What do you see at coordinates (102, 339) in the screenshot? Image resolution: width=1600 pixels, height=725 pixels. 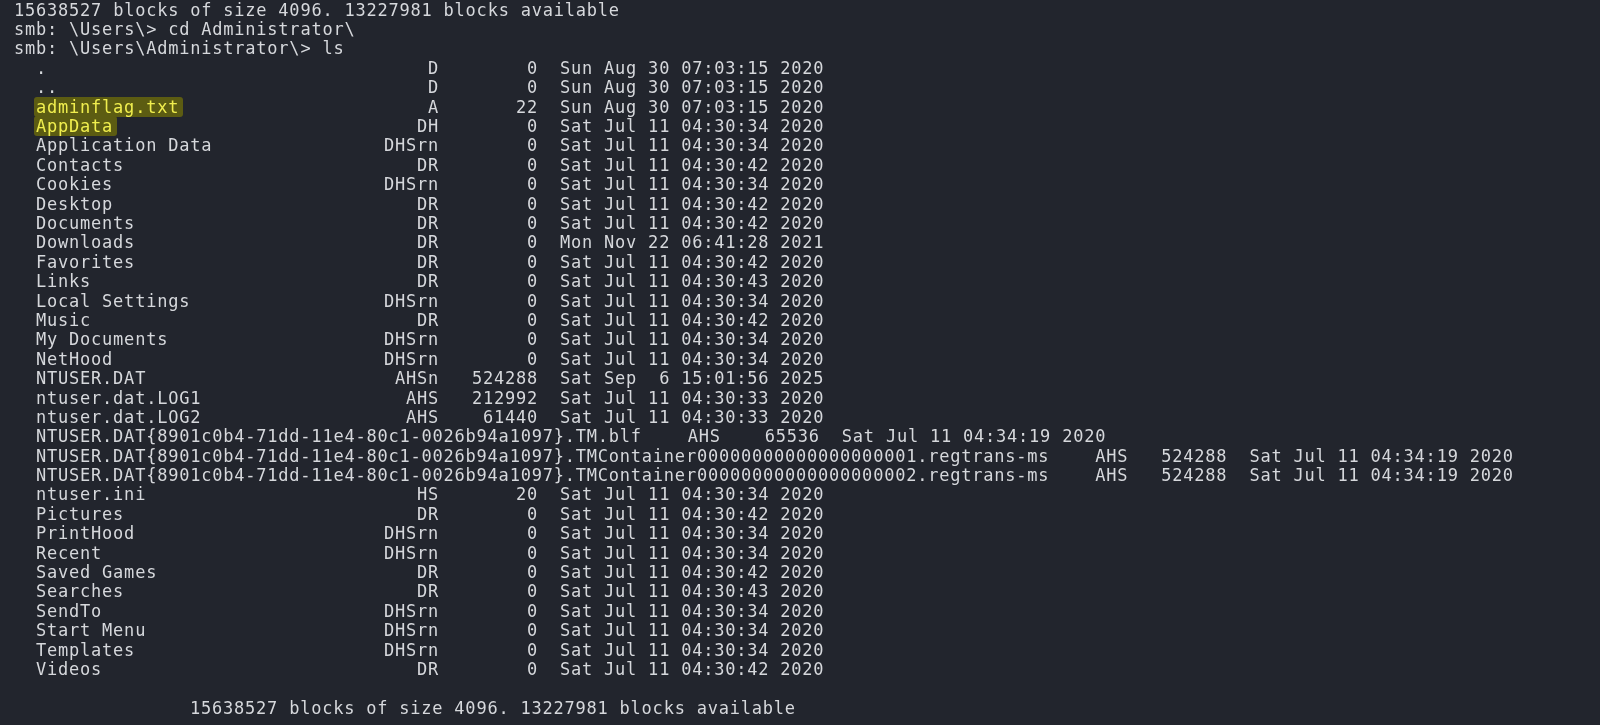 I see `file-name: My Documents` at bounding box center [102, 339].